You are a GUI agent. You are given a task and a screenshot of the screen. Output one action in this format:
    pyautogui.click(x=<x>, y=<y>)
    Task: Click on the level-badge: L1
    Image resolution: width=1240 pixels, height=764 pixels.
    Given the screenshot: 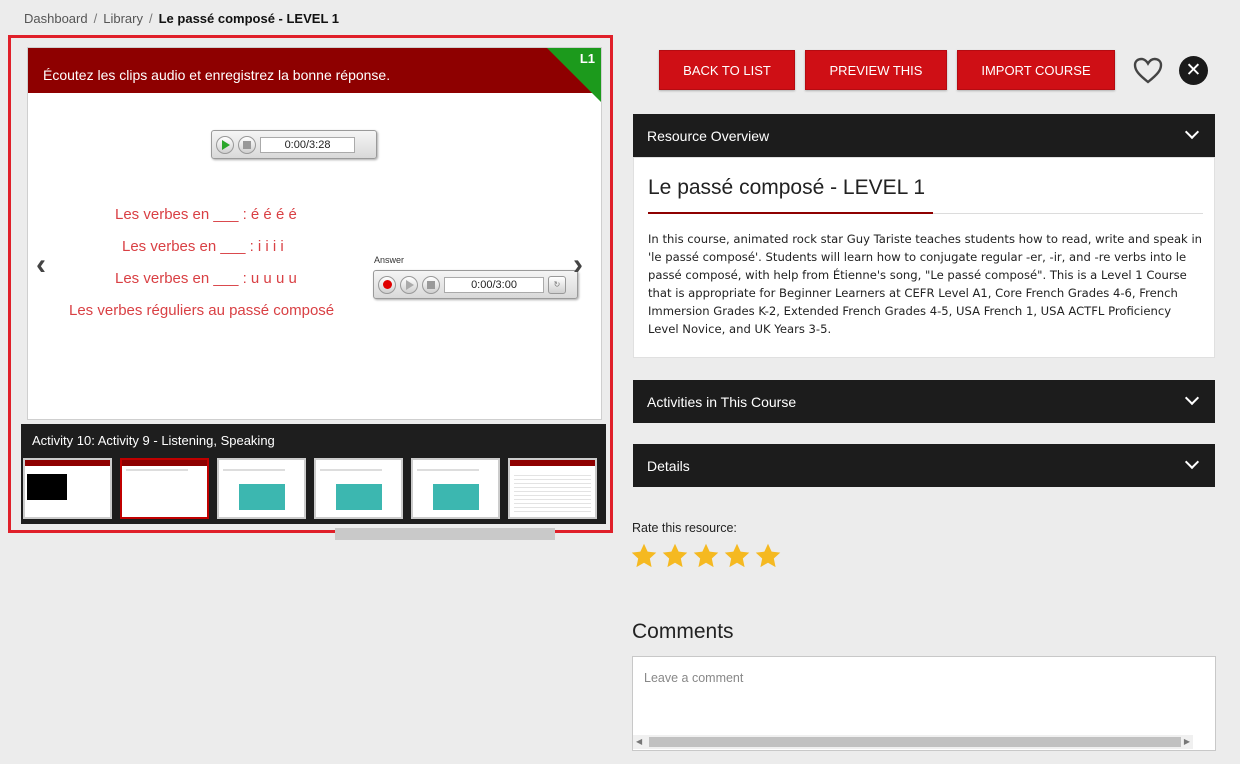 What is the action you would take?
    pyautogui.click(x=587, y=58)
    